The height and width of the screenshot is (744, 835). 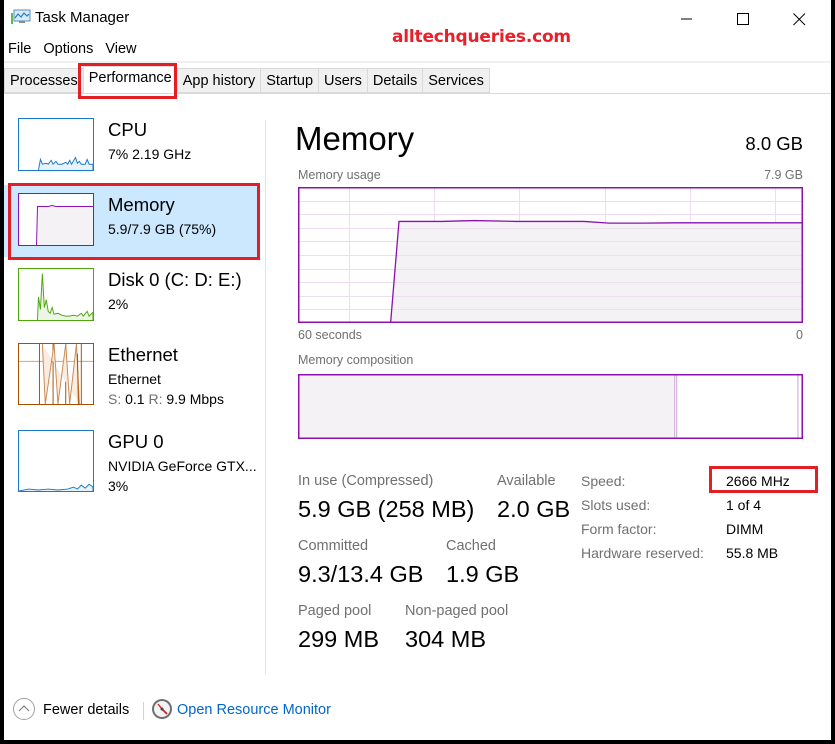 What do you see at coordinates (115, 399) in the screenshot?
I see `send-label: S:` at bounding box center [115, 399].